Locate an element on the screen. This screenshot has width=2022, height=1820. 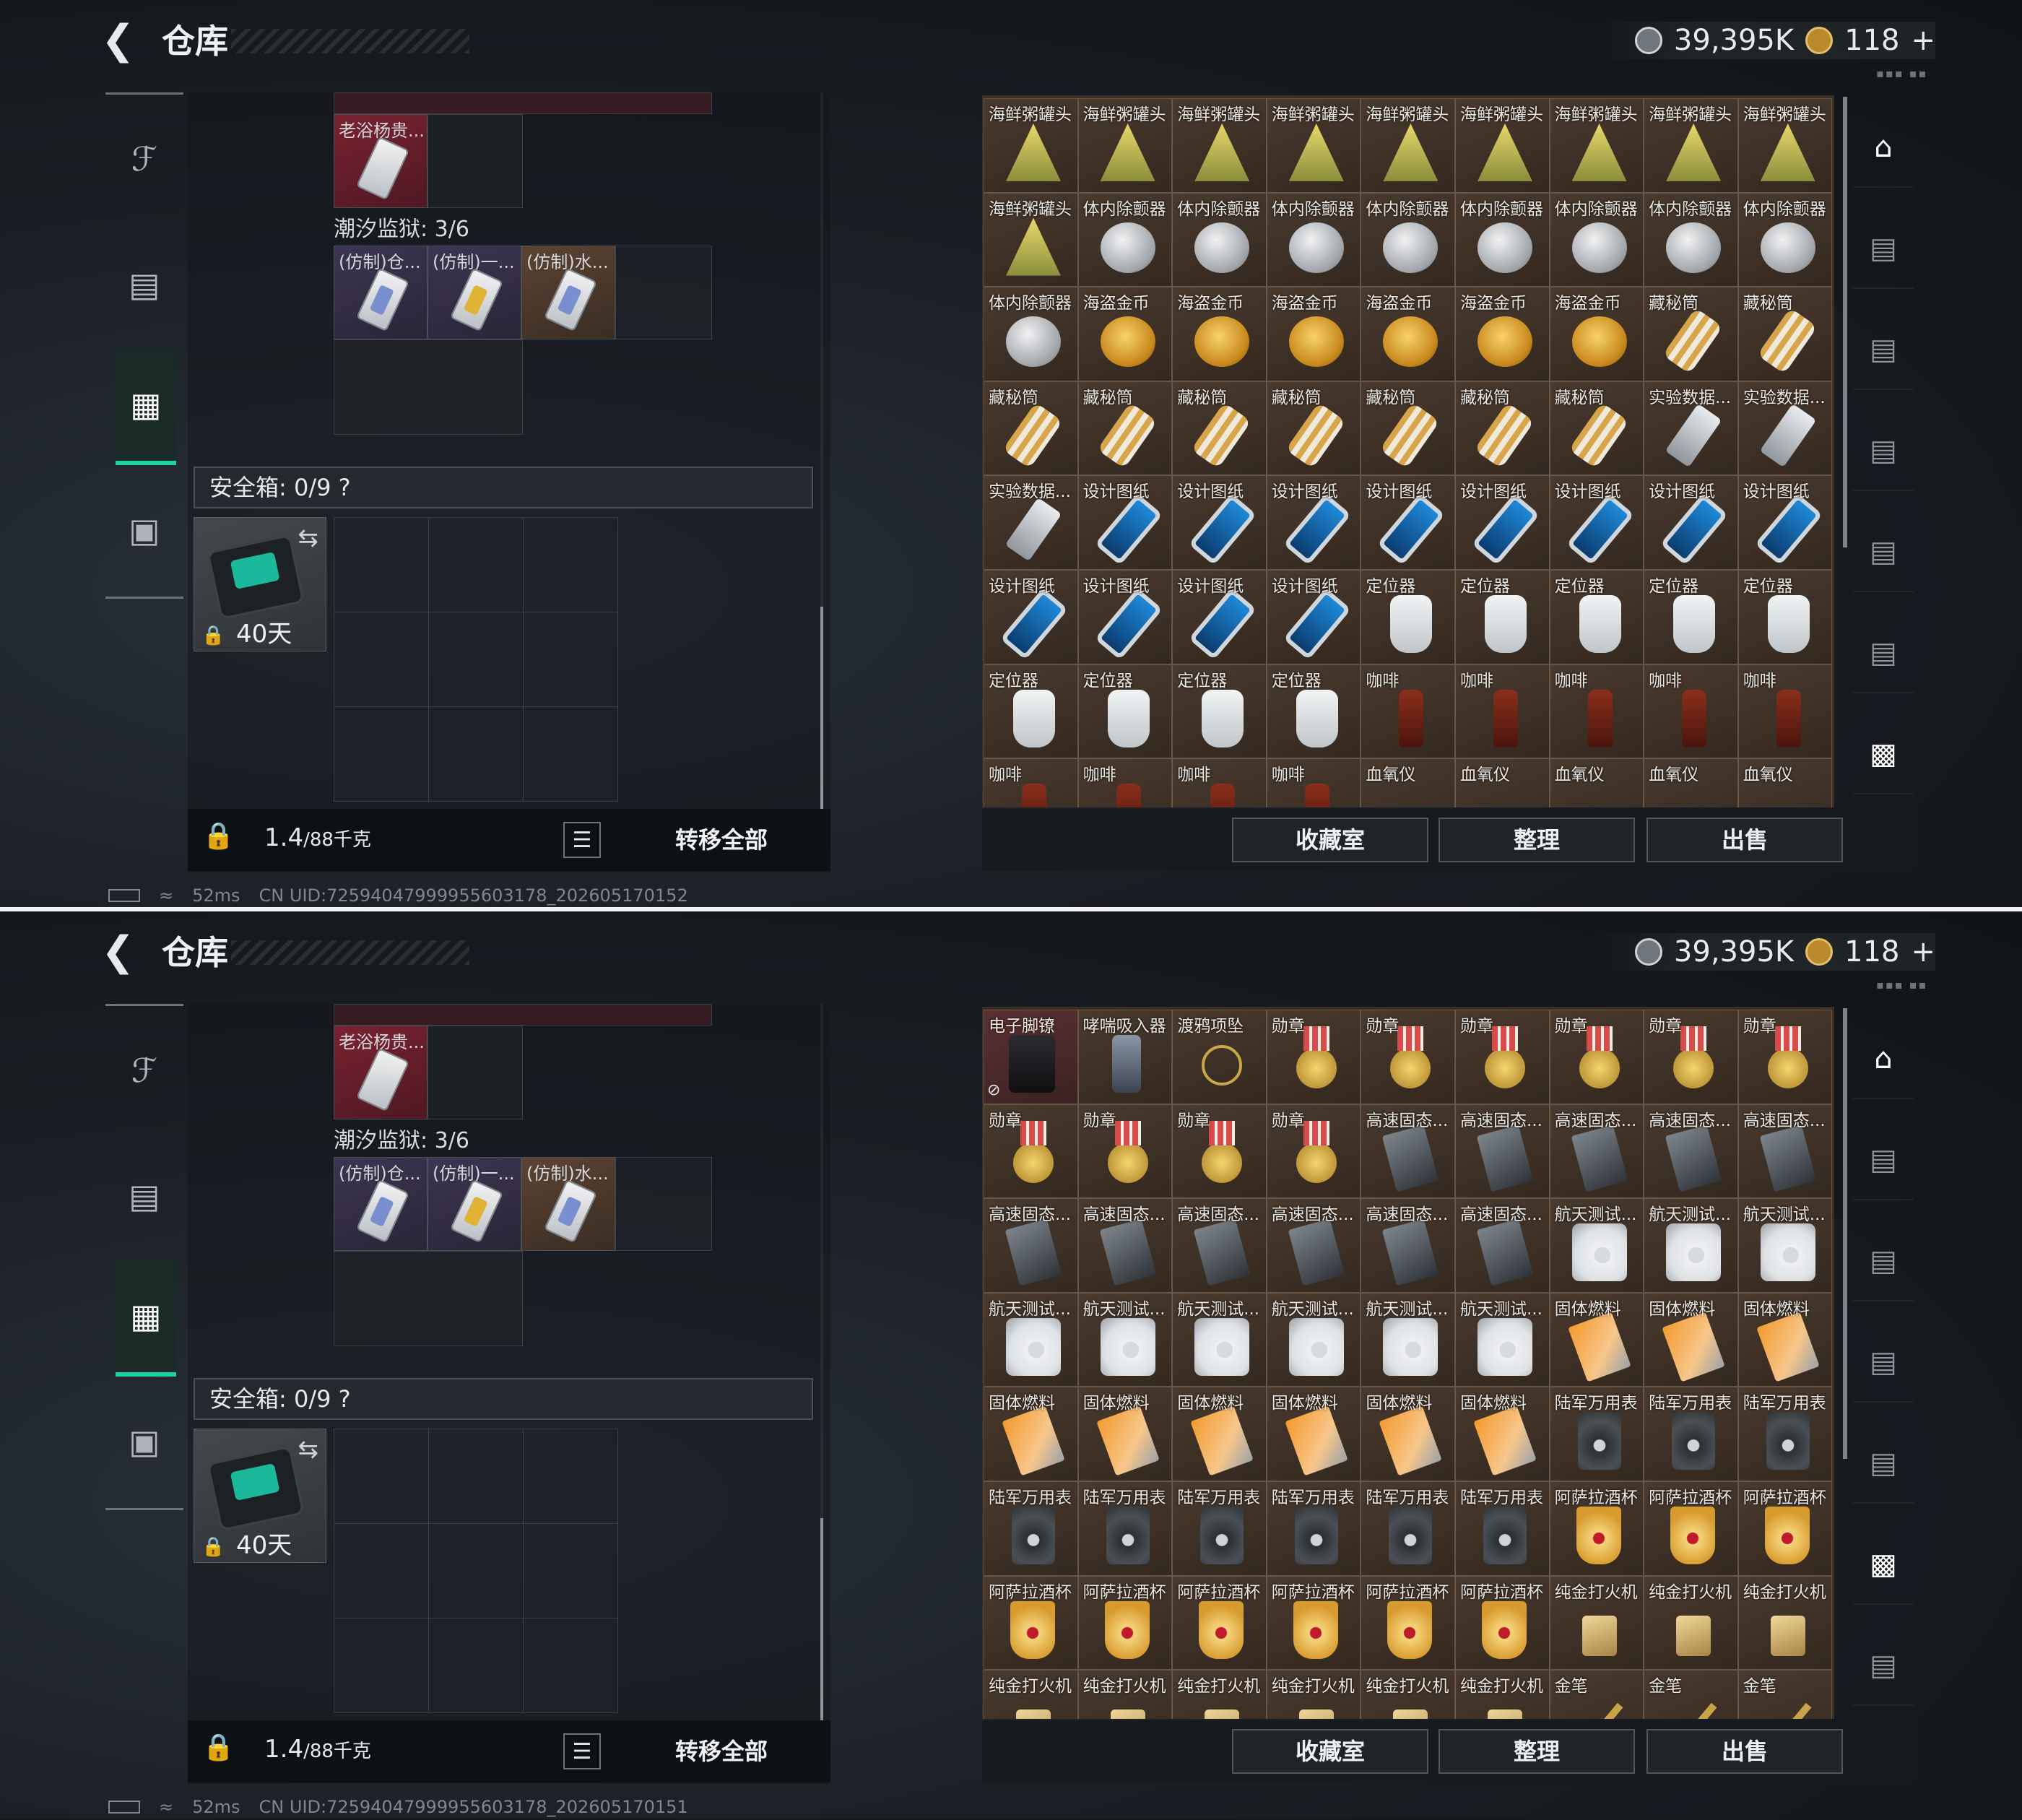
stash-tab-1-icon: ▤ is located at coordinates (1883, 1160).